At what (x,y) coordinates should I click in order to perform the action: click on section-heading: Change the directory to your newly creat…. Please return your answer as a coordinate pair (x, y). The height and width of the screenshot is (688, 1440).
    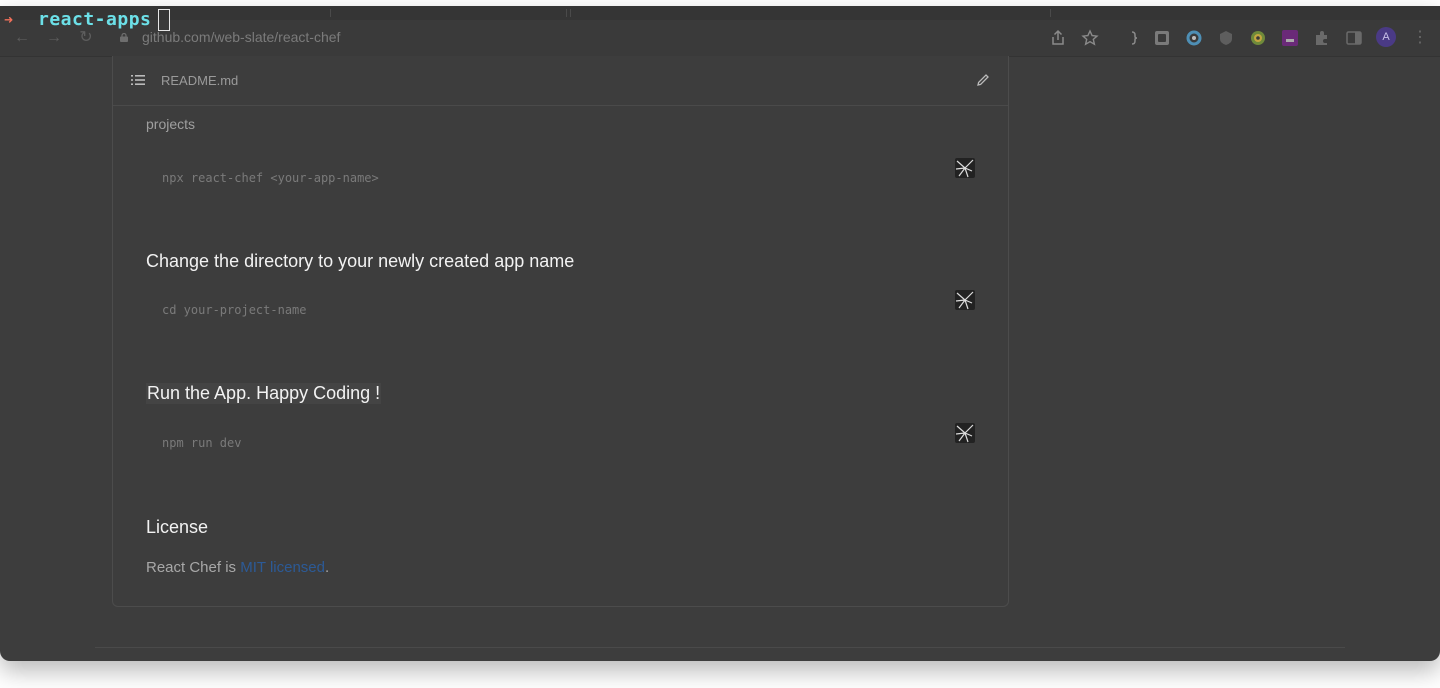
    Looking at the image, I should click on (360, 261).